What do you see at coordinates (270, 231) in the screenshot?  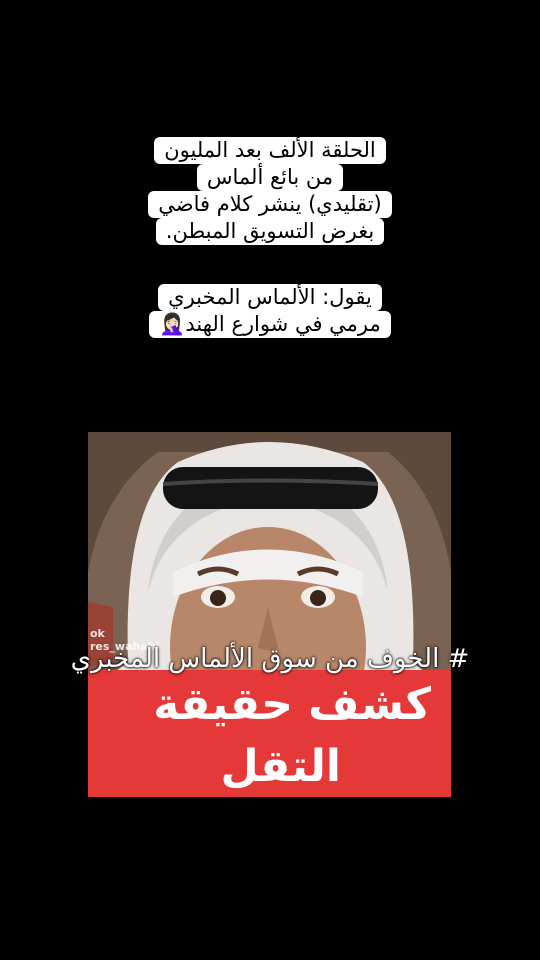 I see `caption-line: بغرض التسويق المبطن.` at bounding box center [270, 231].